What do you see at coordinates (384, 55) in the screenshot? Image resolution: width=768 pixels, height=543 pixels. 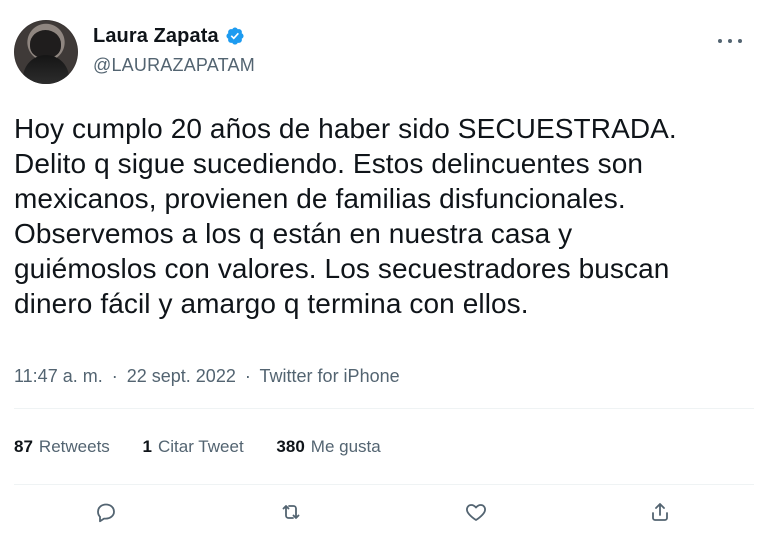 I see `tweet-header: Laura Zapata @LAURAZAPATAM` at bounding box center [384, 55].